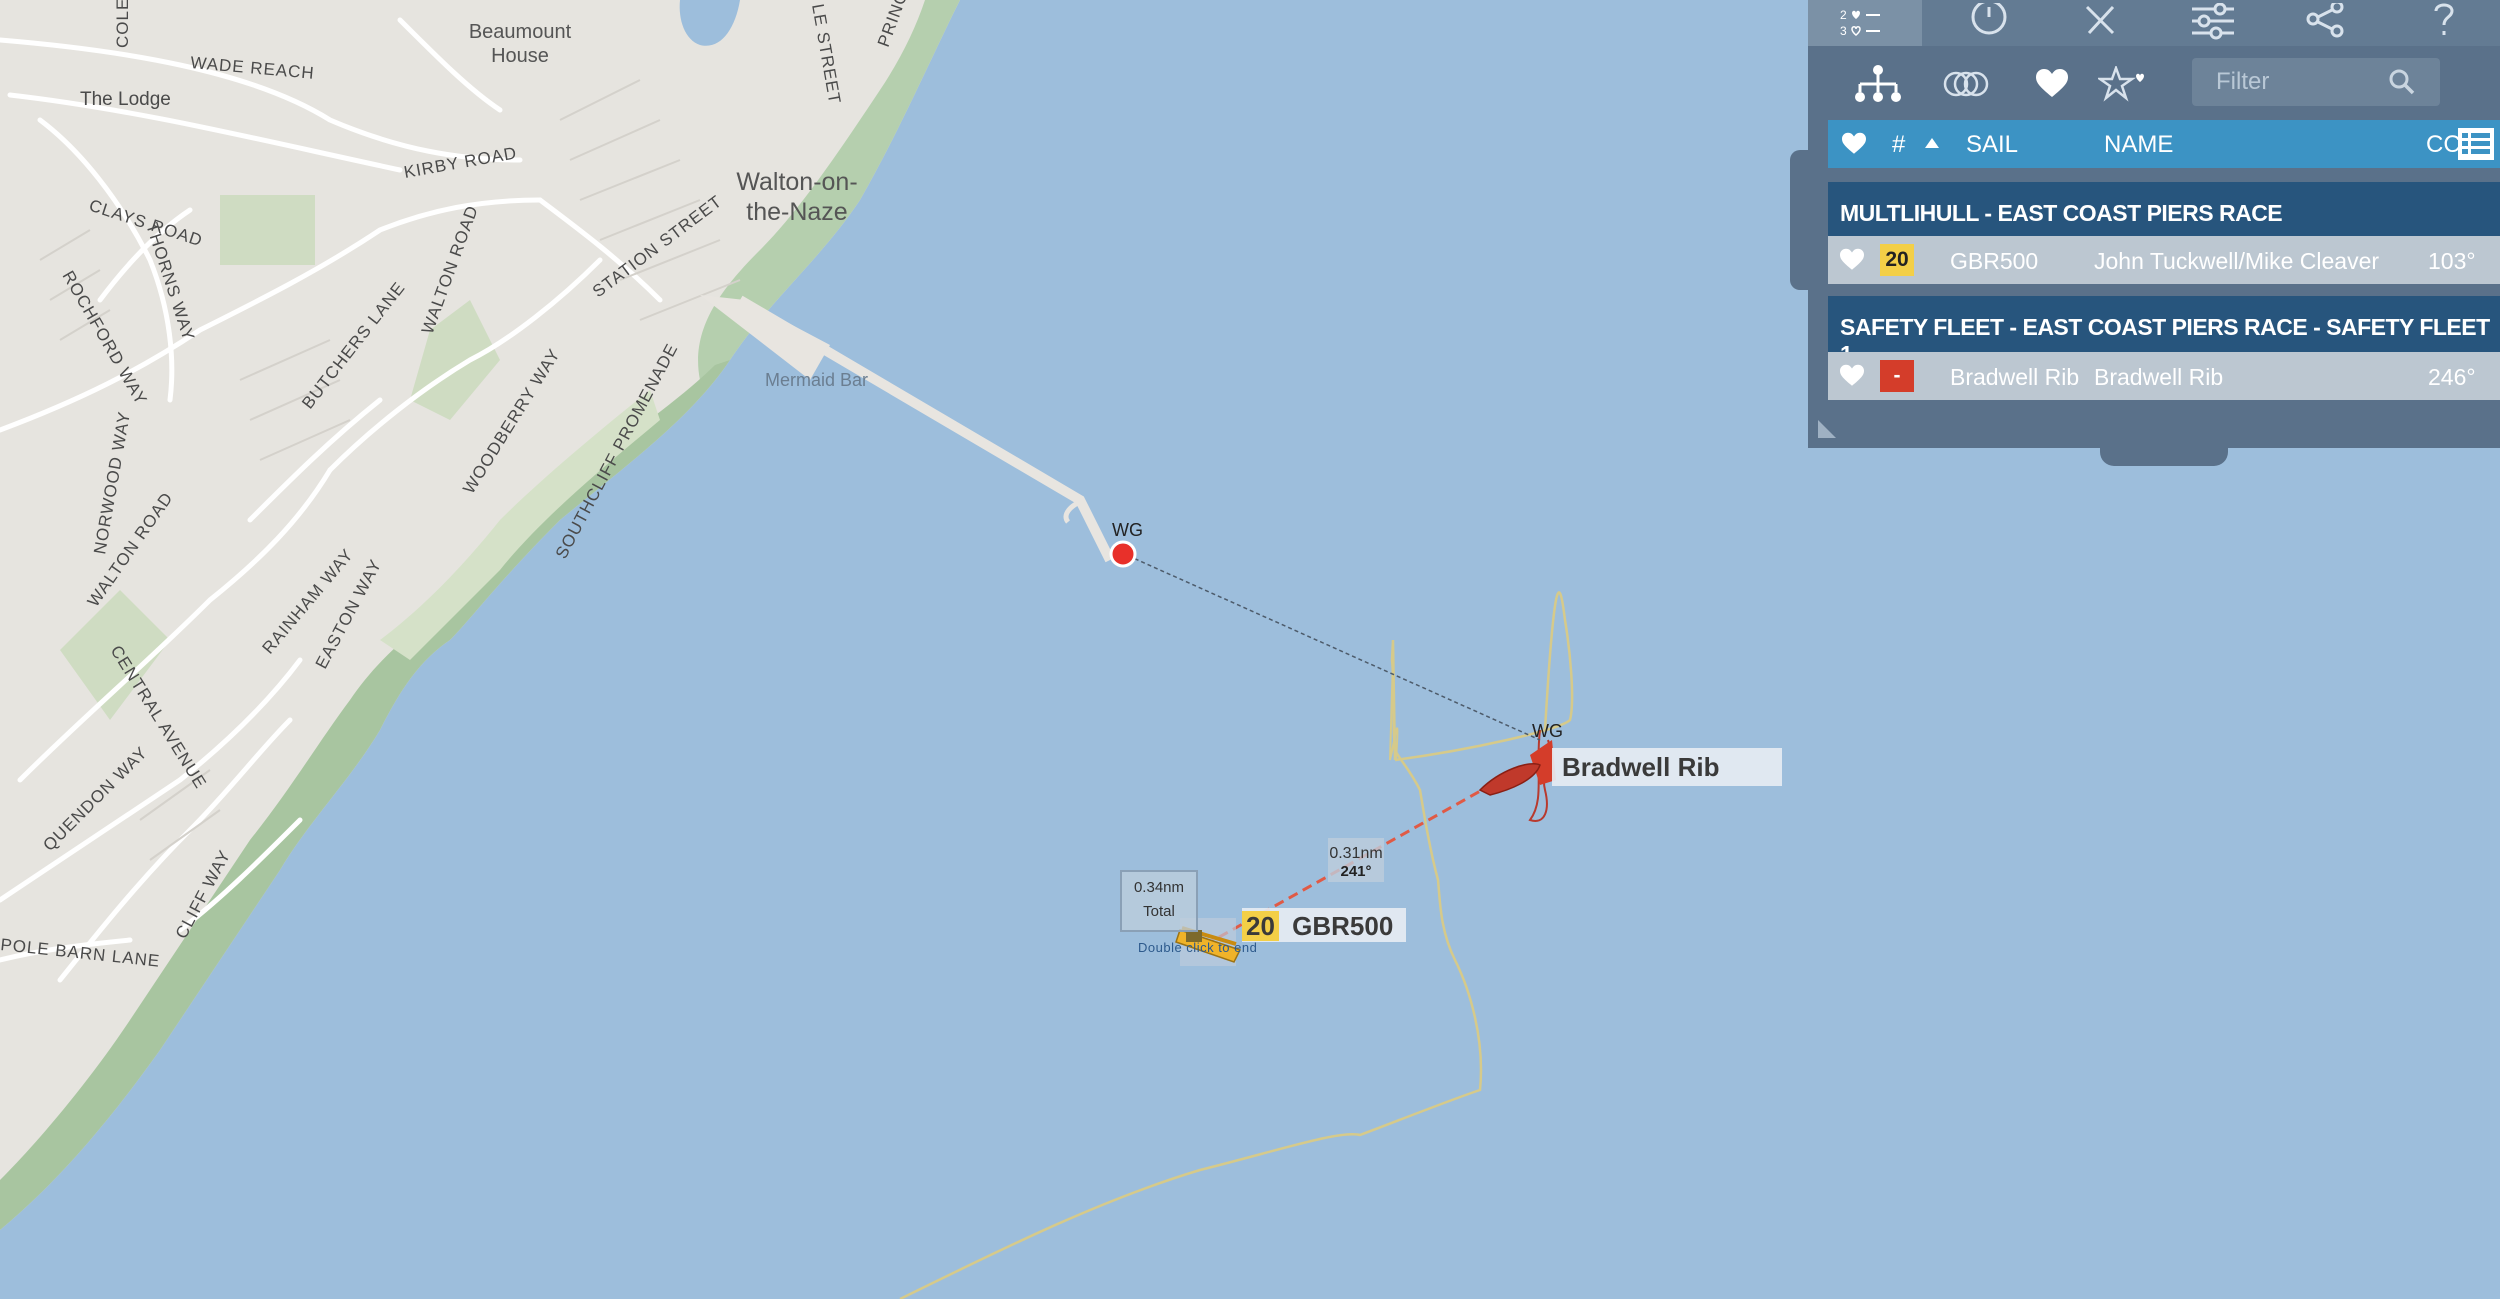  I want to click on total-distance-box: 0.34nm Total, so click(1159, 901).